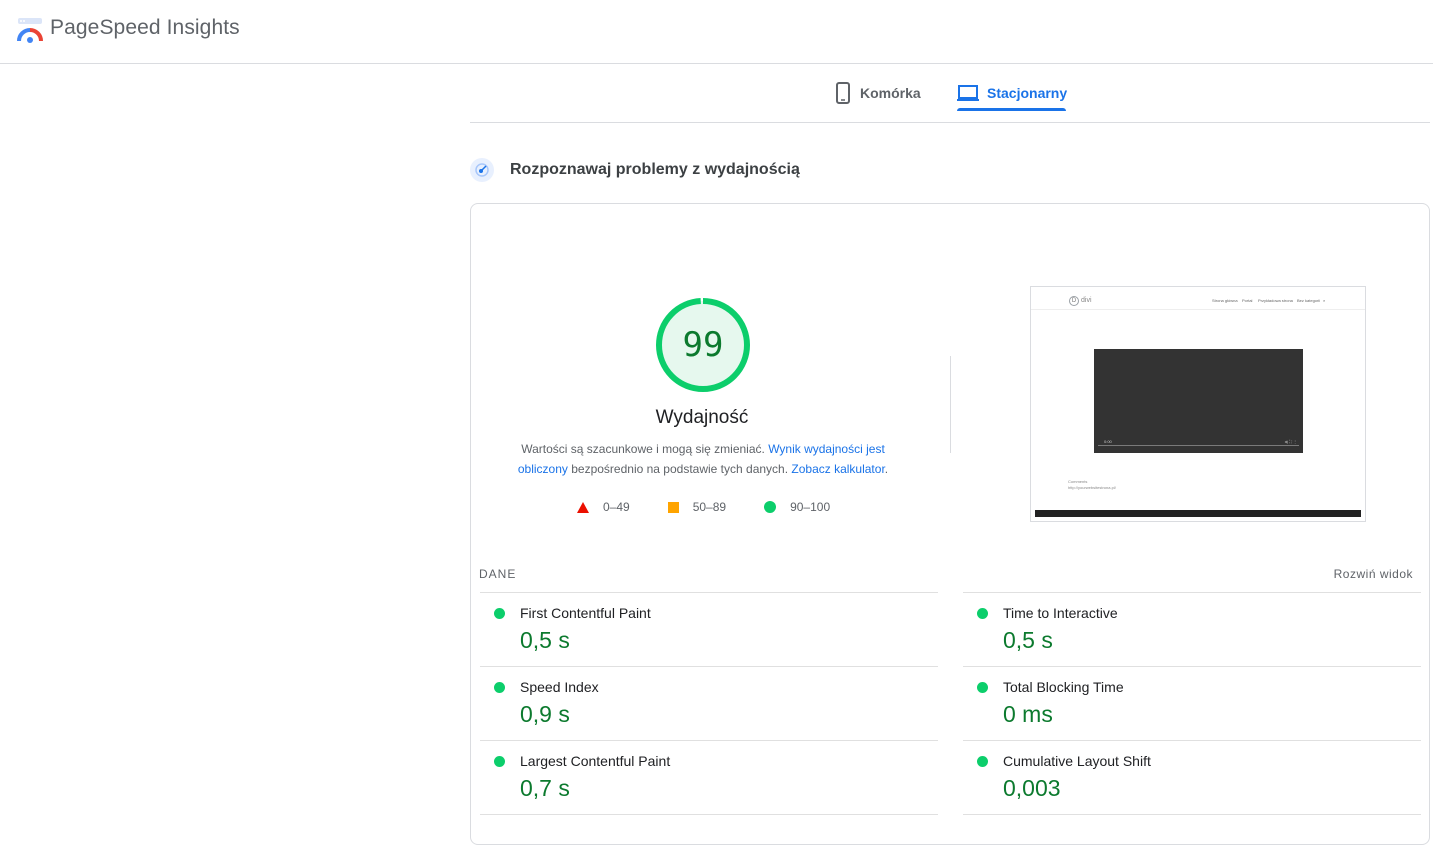  What do you see at coordinates (1060, 613) in the screenshot?
I see `metric-name: Time to Interactive` at bounding box center [1060, 613].